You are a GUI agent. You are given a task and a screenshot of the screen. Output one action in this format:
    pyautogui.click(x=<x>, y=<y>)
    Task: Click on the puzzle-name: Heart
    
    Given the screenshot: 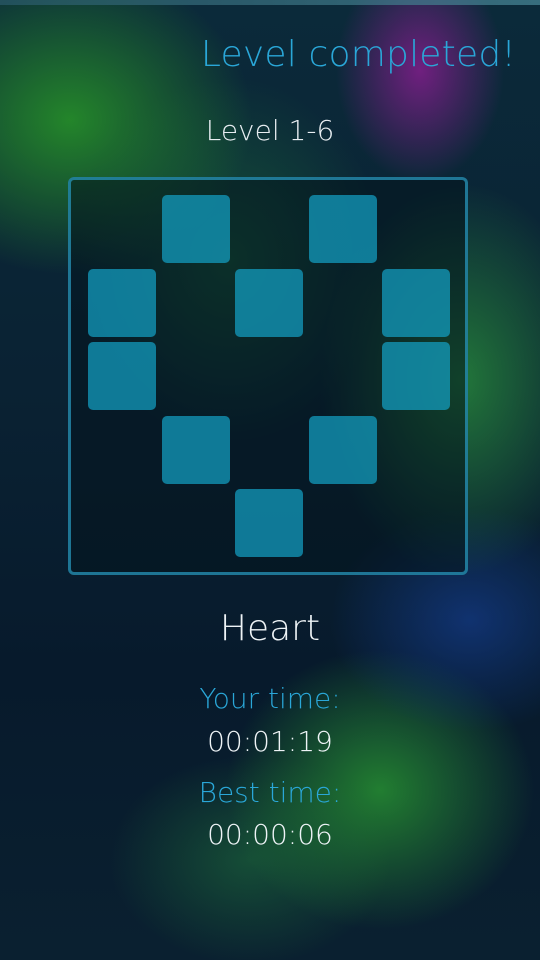 What is the action you would take?
    pyautogui.click(x=270, y=628)
    